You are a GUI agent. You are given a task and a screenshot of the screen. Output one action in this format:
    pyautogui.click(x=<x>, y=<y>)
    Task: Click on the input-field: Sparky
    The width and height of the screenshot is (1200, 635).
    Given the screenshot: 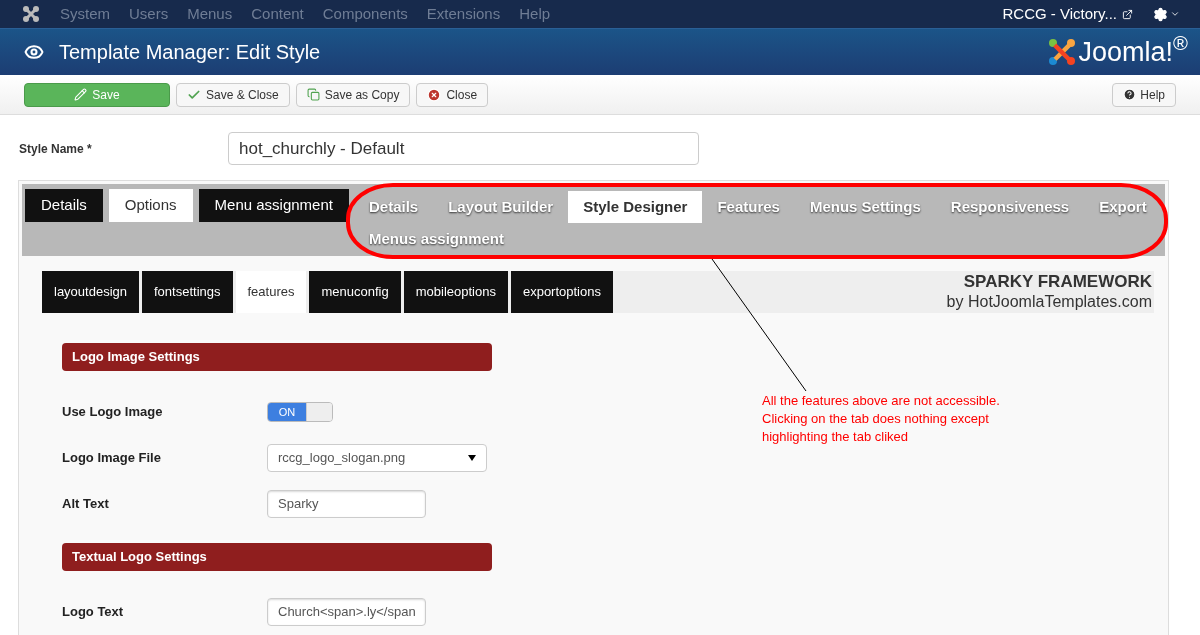 What is the action you would take?
    pyautogui.click(x=346, y=504)
    